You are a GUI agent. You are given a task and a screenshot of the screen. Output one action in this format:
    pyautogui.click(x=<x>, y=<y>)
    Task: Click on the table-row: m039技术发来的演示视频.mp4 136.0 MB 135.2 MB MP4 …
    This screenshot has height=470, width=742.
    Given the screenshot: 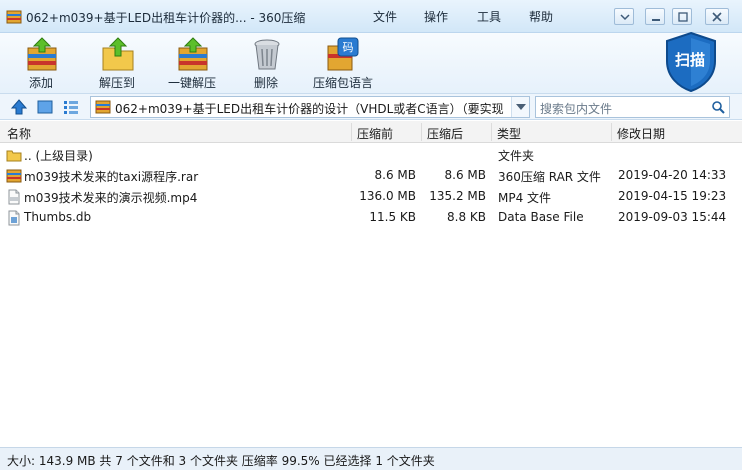 What is the action you would take?
    pyautogui.click(x=371, y=196)
    